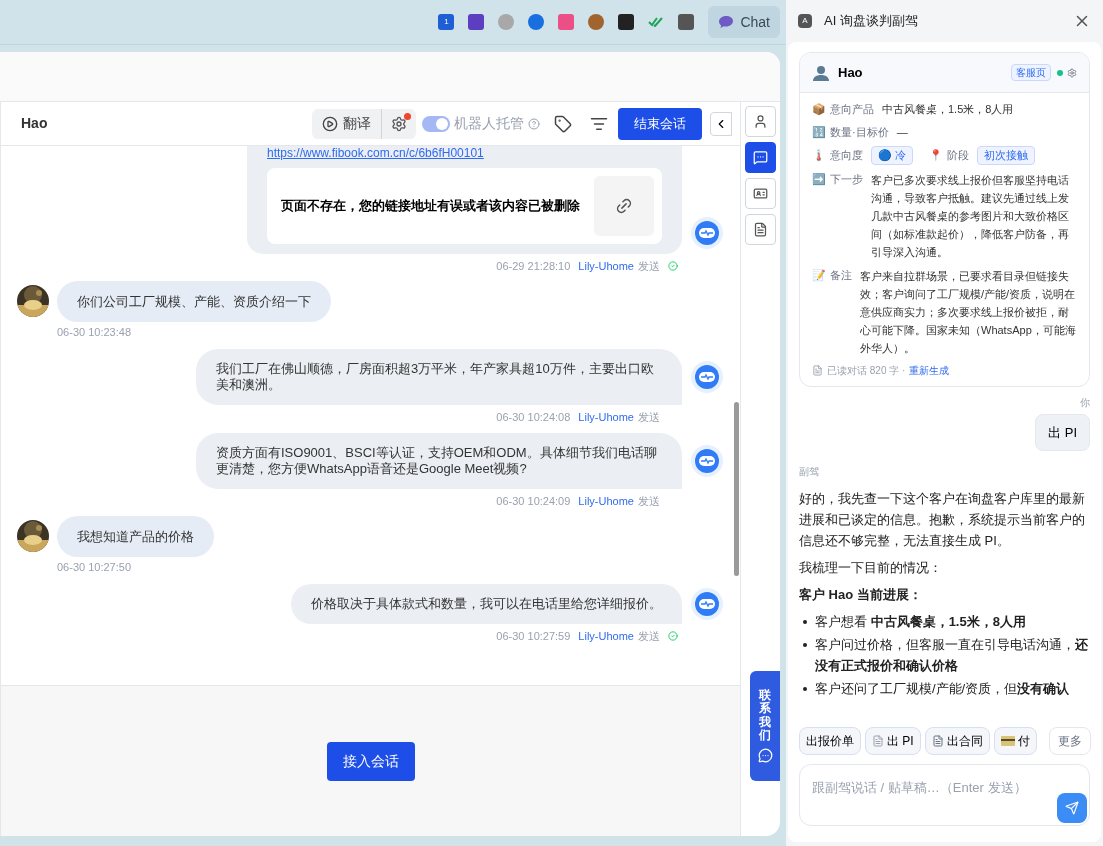  What do you see at coordinates (819, 131) in the screenshot?
I see `field-icon: 🔢` at bounding box center [819, 131].